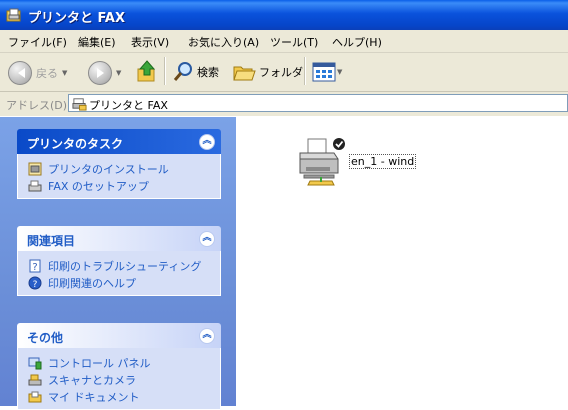 This screenshot has height=410, width=568. I want to click on up-folder-icon, so click(146, 71).